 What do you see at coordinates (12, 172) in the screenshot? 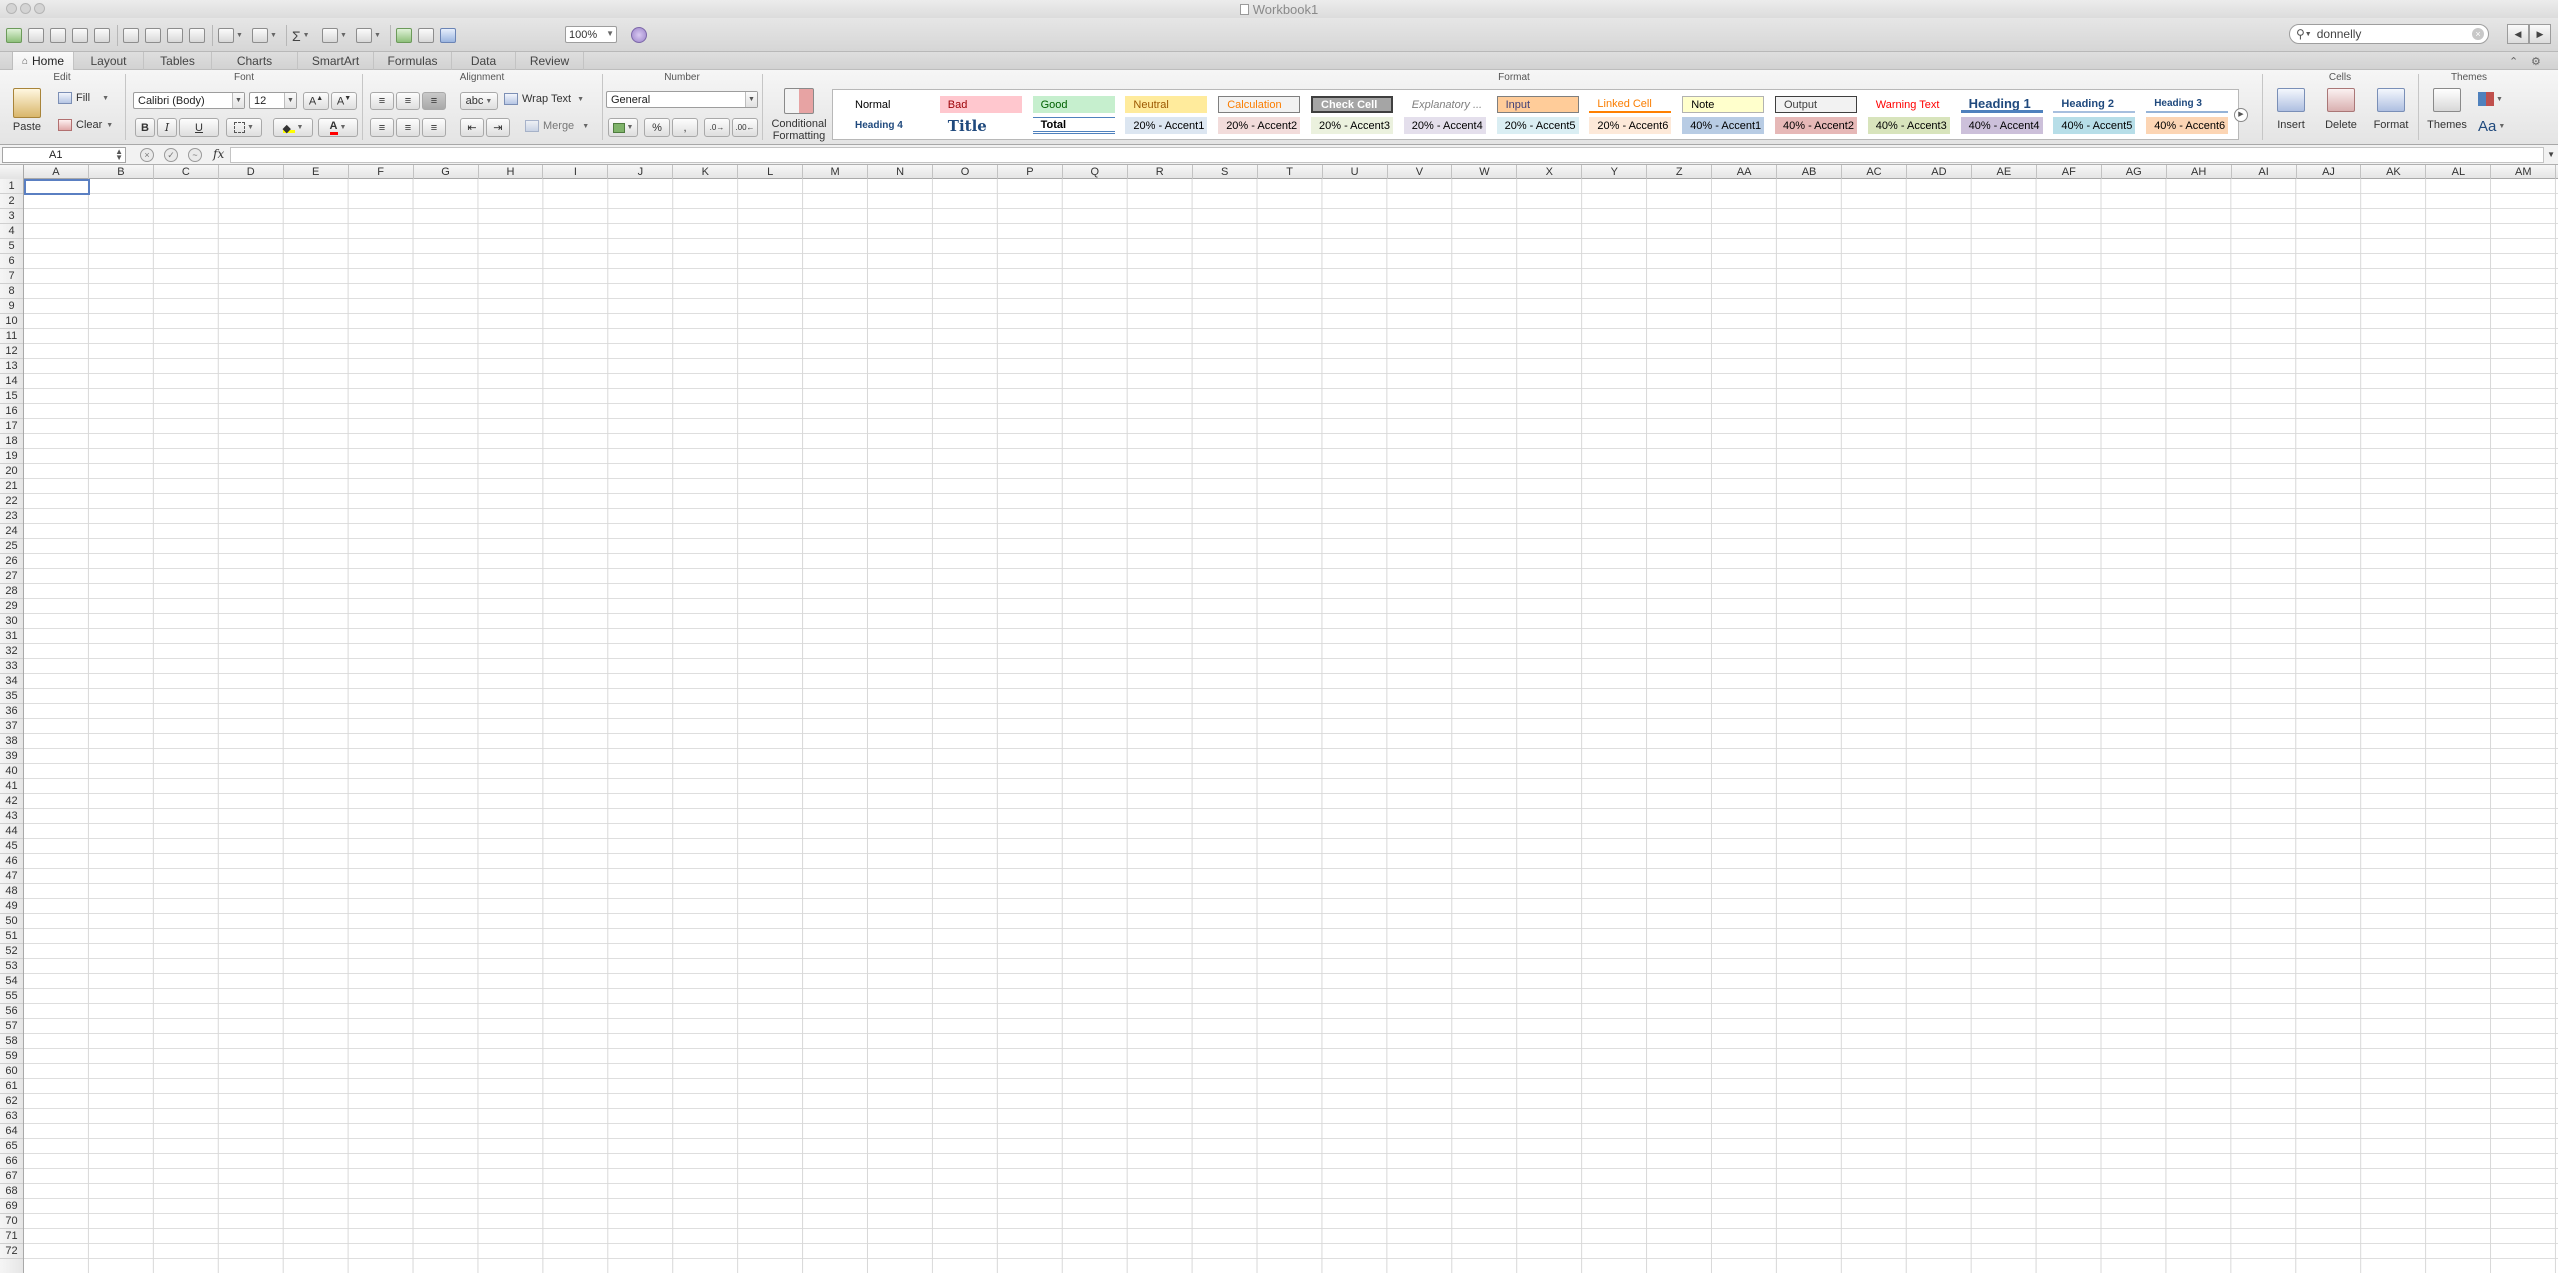
I see `select-all-button` at bounding box center [12, 172].